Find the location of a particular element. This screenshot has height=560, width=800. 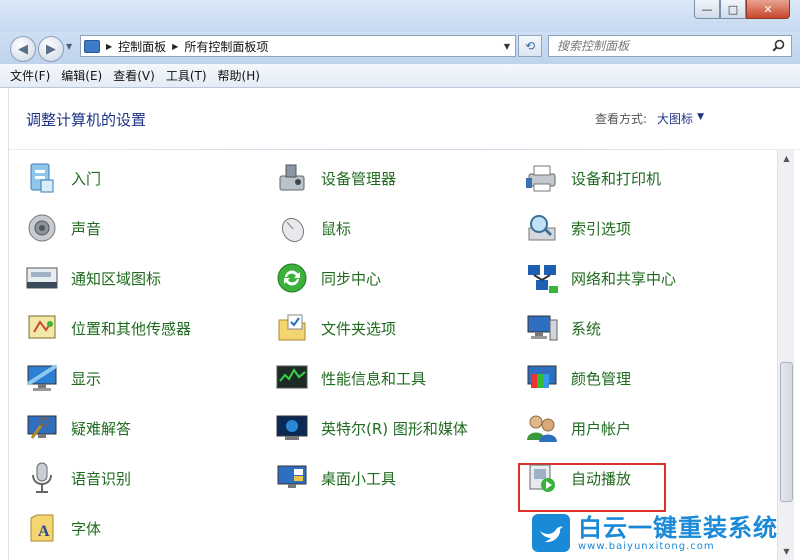

item-getting-started: 入门 is located at coordinates (55, 178).